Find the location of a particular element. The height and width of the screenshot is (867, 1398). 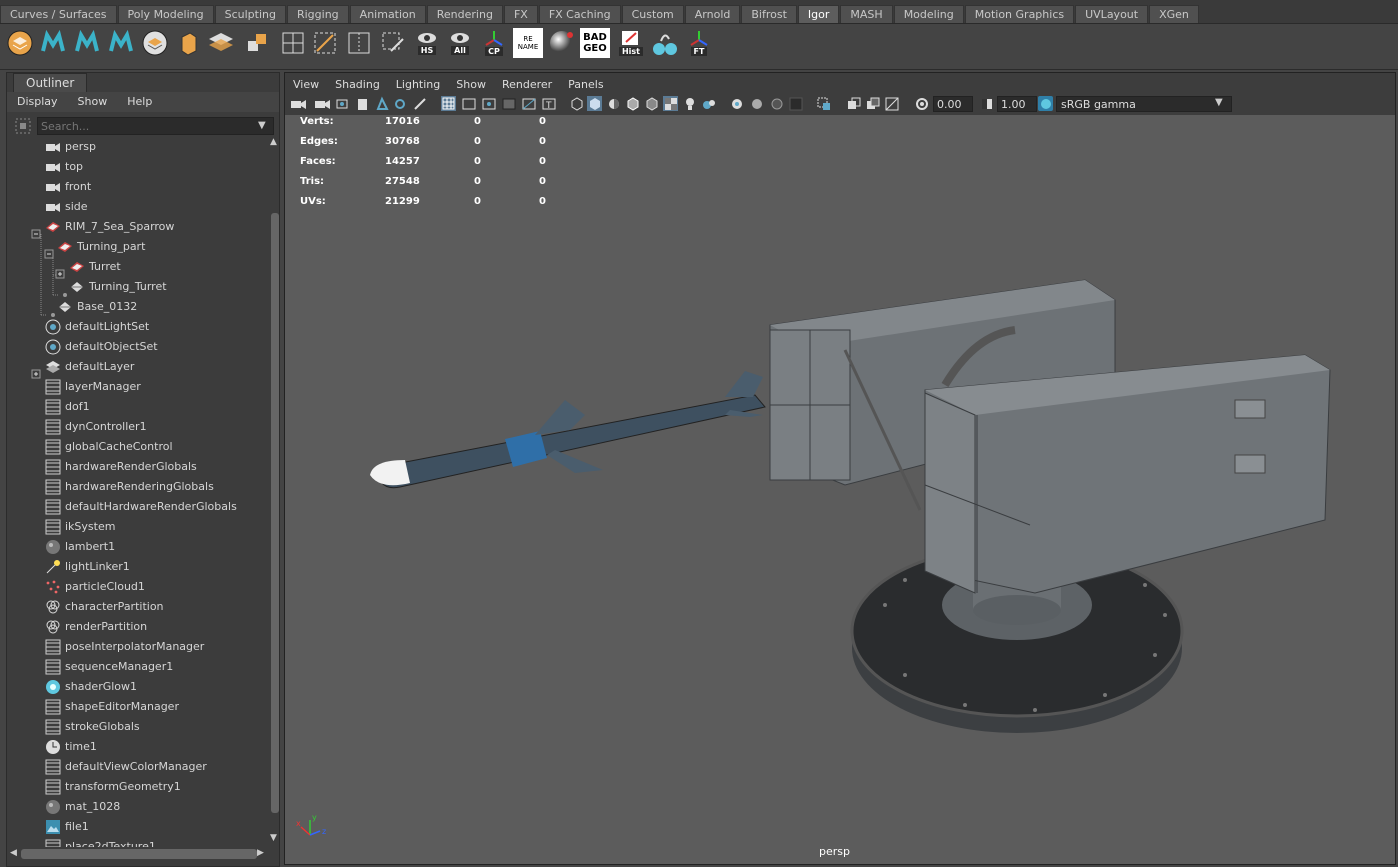

outliner-item: place2dTexture1 is located at coordinates (100, 842).